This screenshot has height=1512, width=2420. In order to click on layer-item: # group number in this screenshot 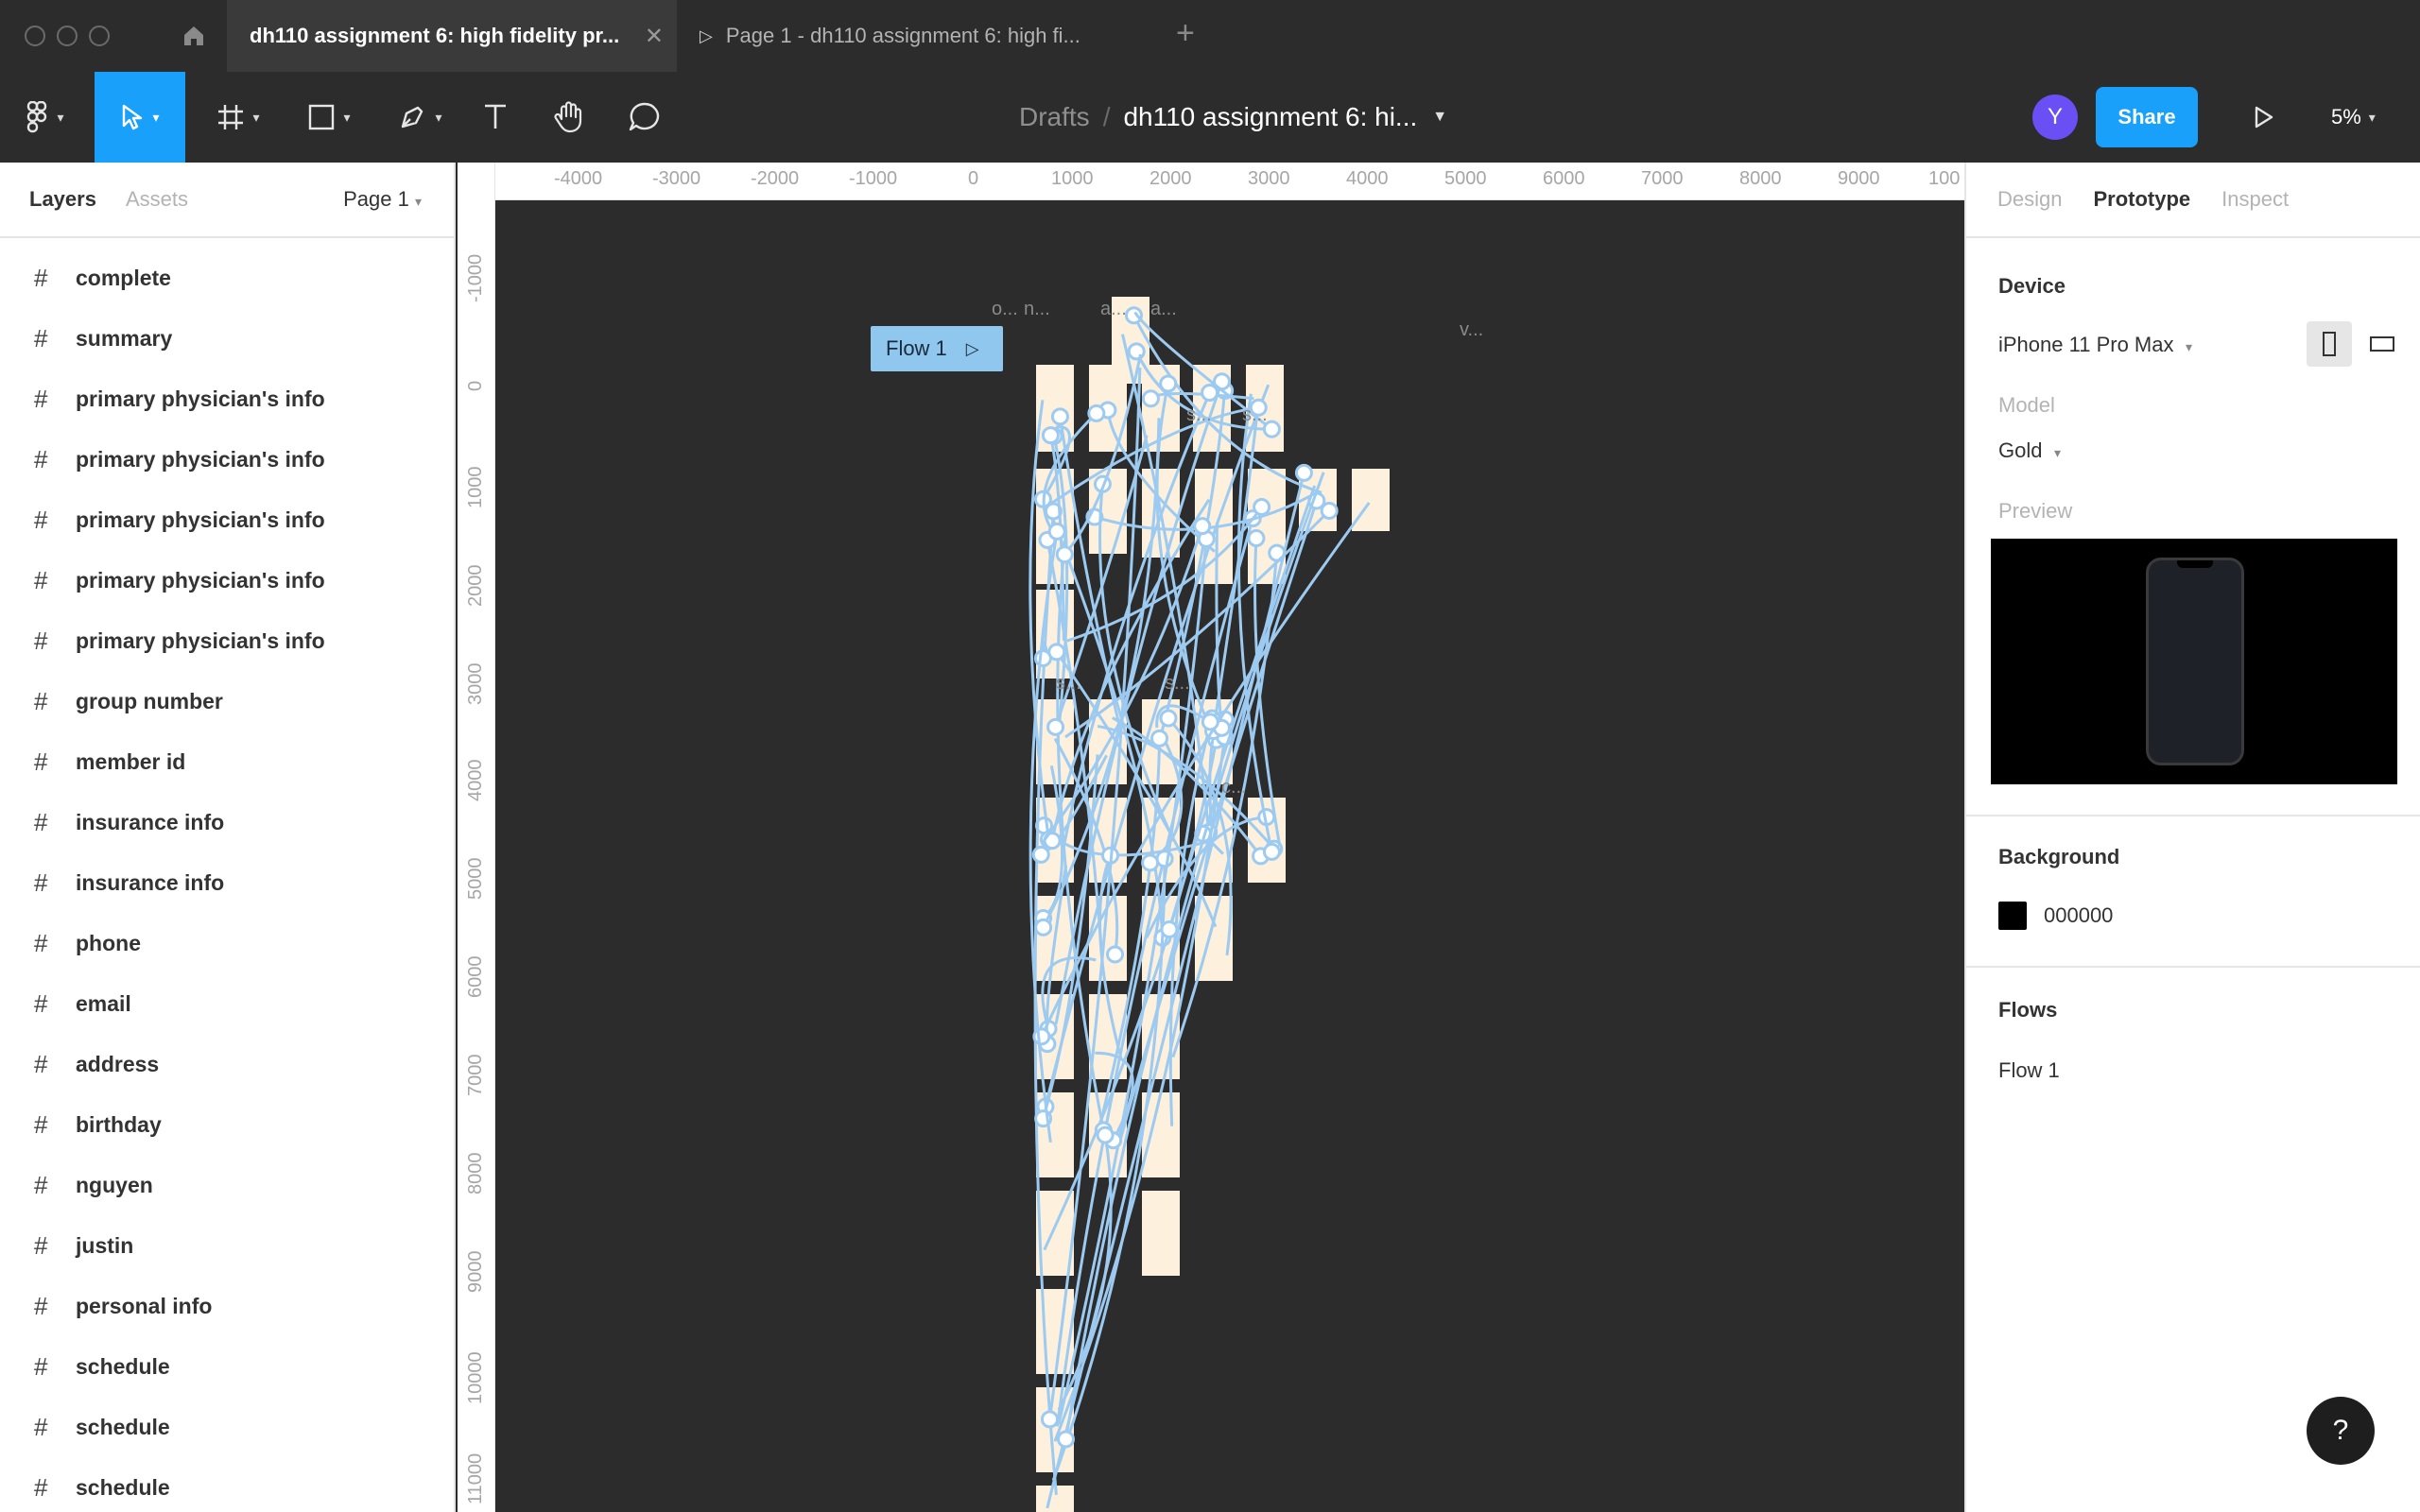, I will do `click(227, 701)`.